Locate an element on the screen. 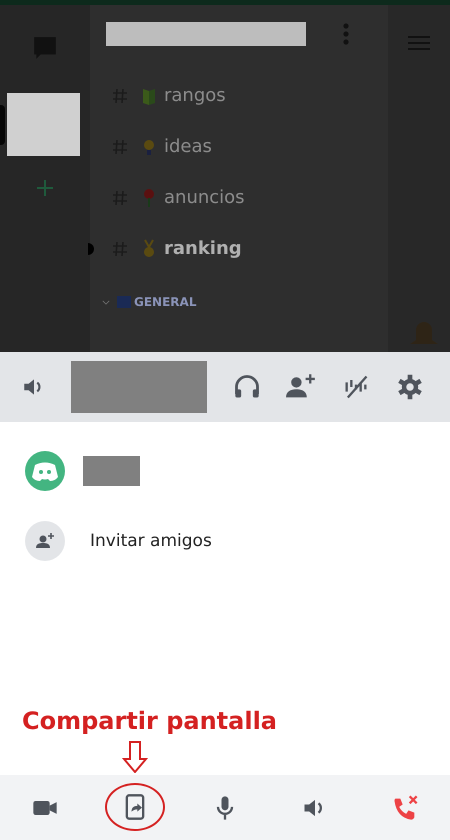  category-label: GENERAL is located at coordinates (165, 302).